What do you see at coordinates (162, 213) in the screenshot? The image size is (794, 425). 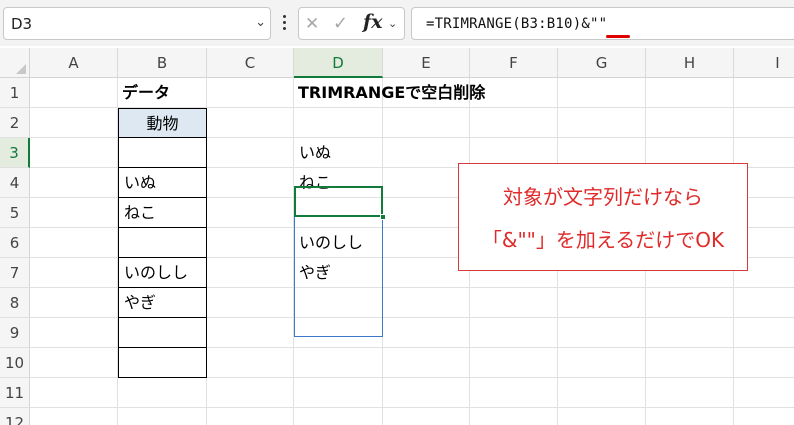 I see `cell-b5: ねこ` at bounding box center [162, 213].